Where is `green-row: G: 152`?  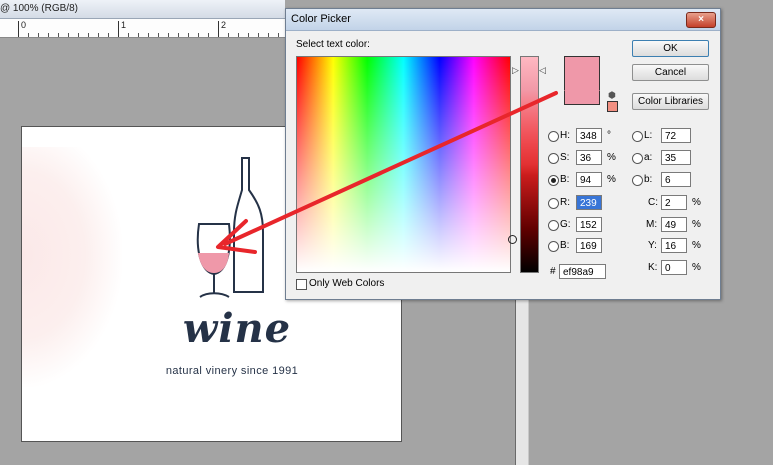
green-row: G: 152 is located at coordinates (583, 225).